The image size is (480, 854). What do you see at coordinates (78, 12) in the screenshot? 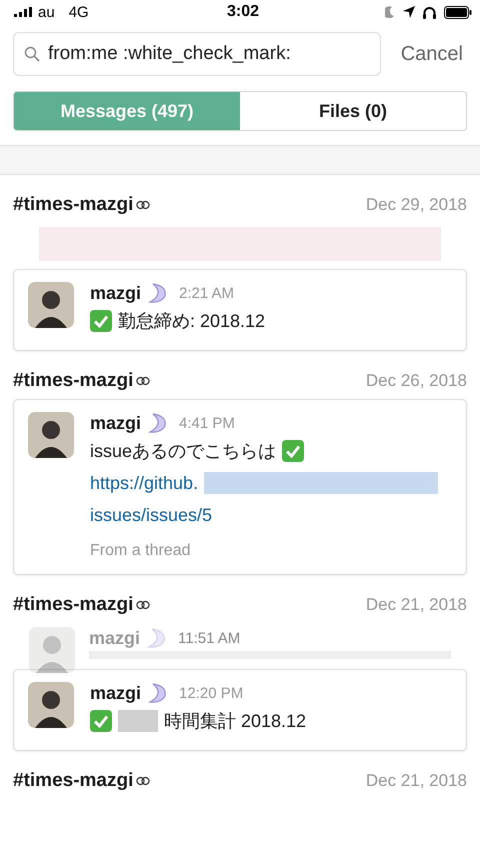
I see `network-type: 4G` at bounding box center [78, 12].